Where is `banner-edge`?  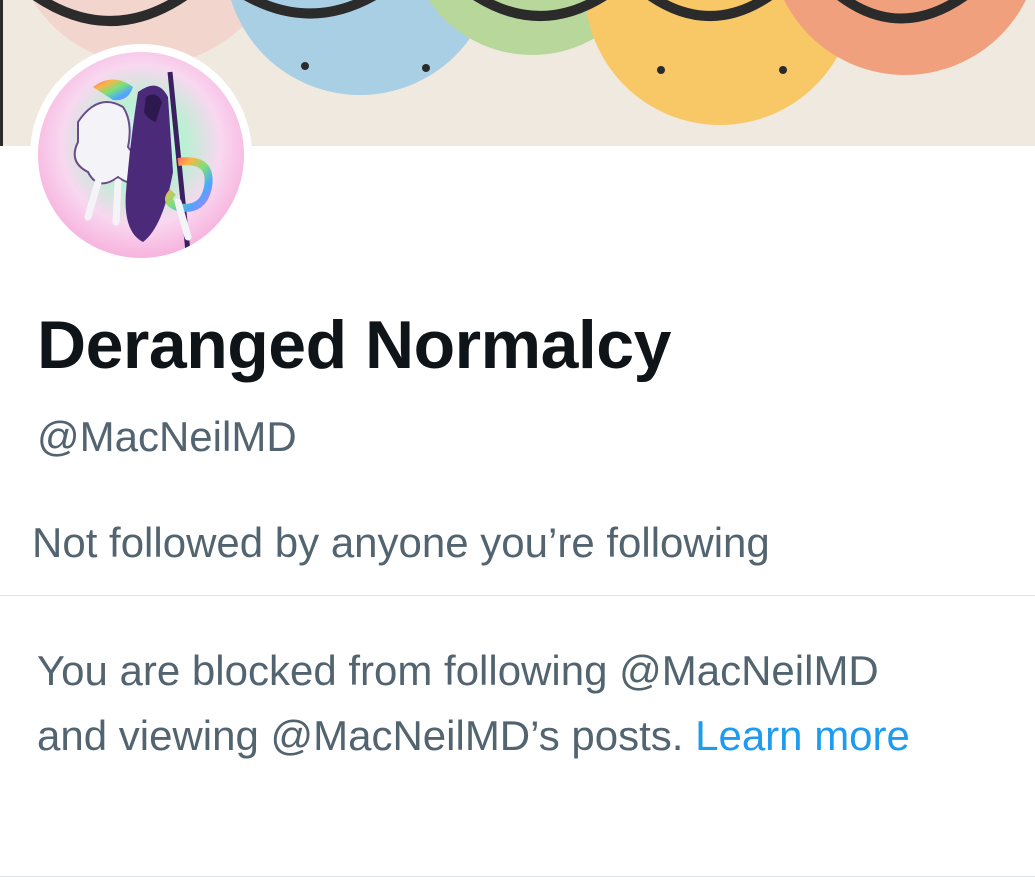 banner-edge is located at coordinates (1, 73).